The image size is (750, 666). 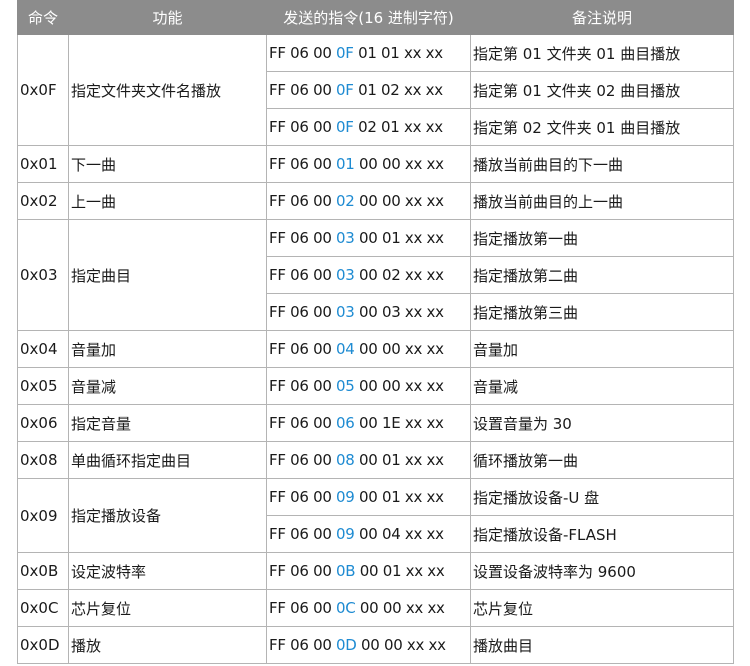 I want to click on function-cell: 指定音量, so click(x=167, y=423).